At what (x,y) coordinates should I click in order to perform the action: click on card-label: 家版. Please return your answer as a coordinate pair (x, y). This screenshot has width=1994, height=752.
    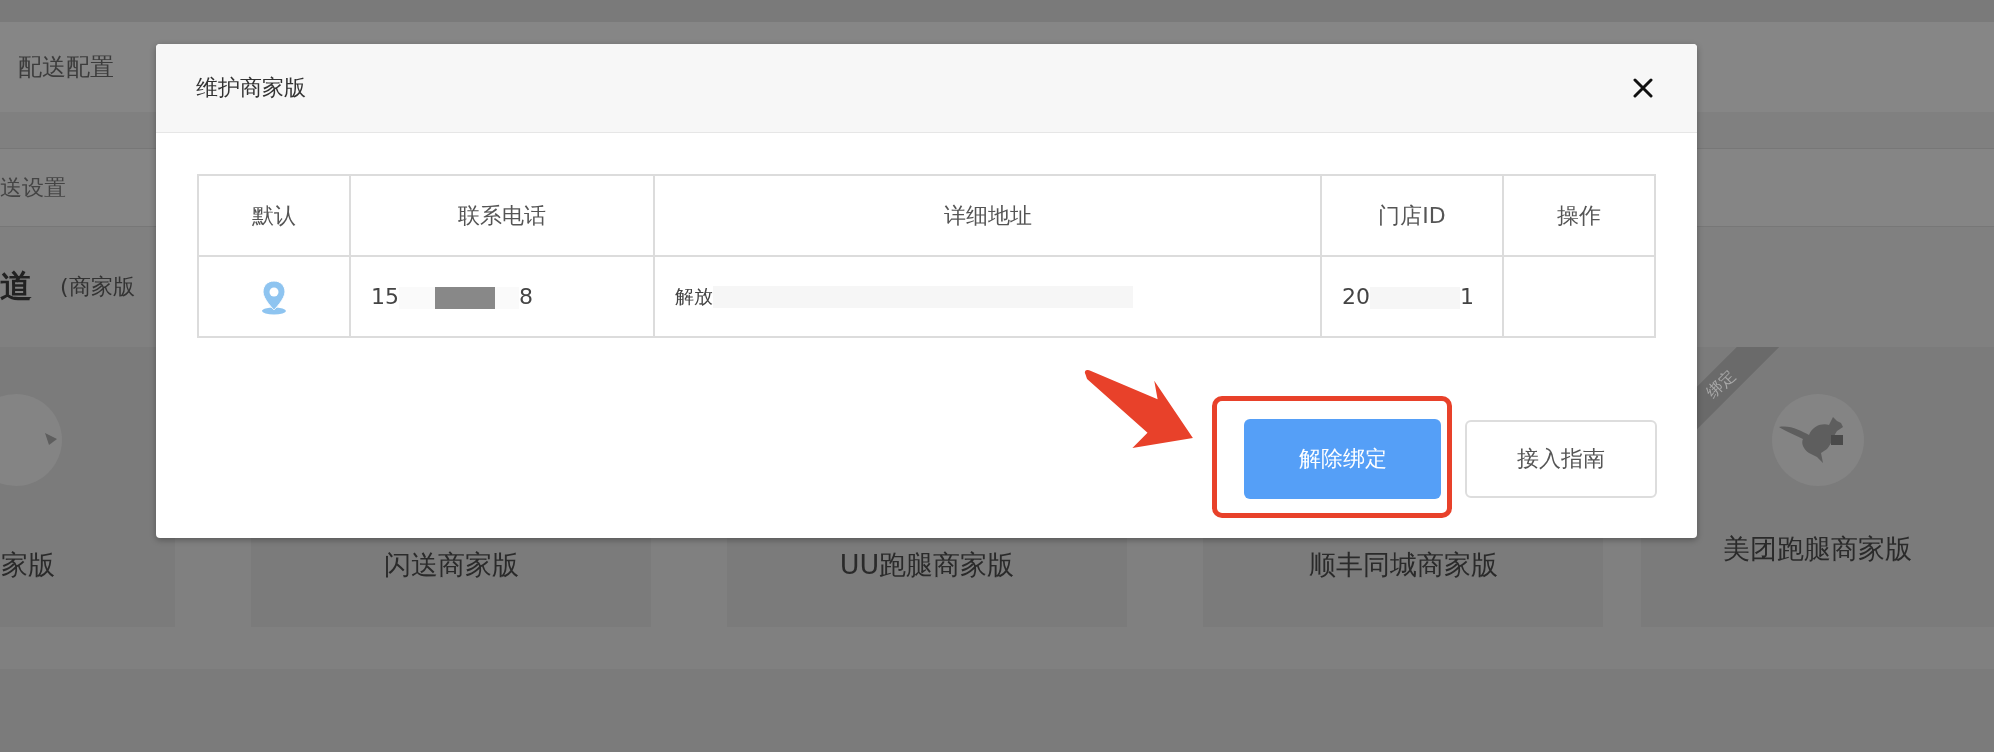
    Looking at the image, I should click on (28, 565).